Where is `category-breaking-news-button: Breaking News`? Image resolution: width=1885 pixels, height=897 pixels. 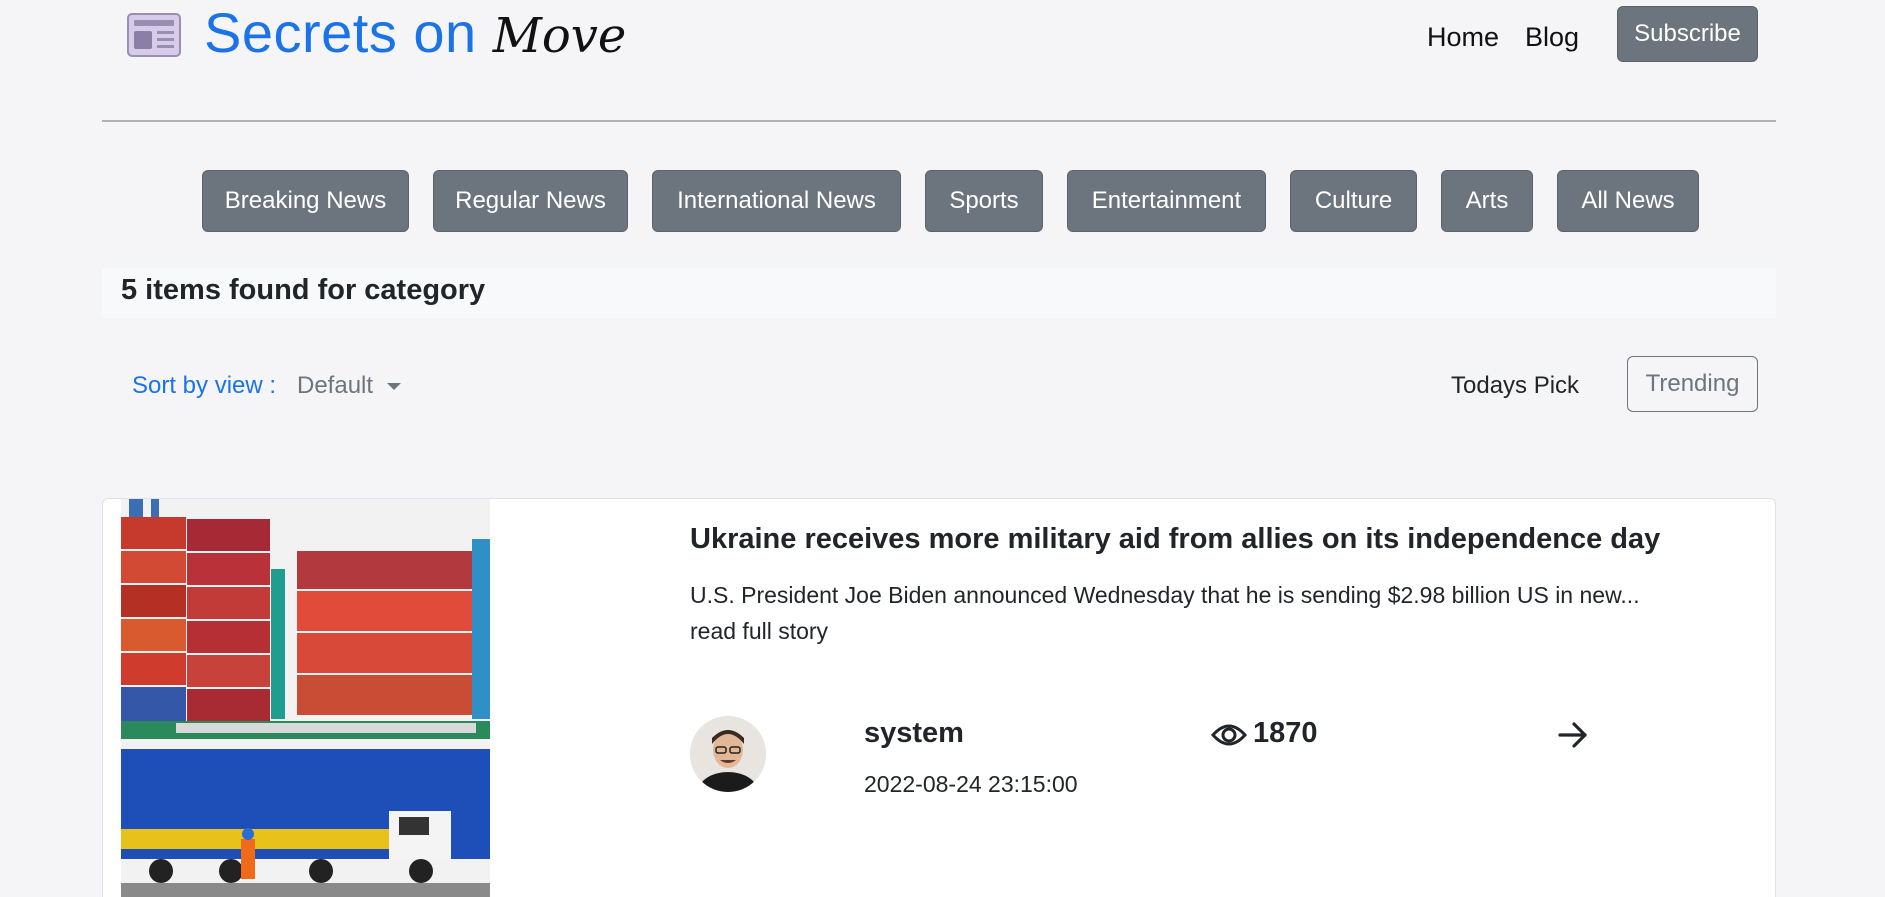 category-breaking-news-button: Breaking News is located at coordinates (305, 201).